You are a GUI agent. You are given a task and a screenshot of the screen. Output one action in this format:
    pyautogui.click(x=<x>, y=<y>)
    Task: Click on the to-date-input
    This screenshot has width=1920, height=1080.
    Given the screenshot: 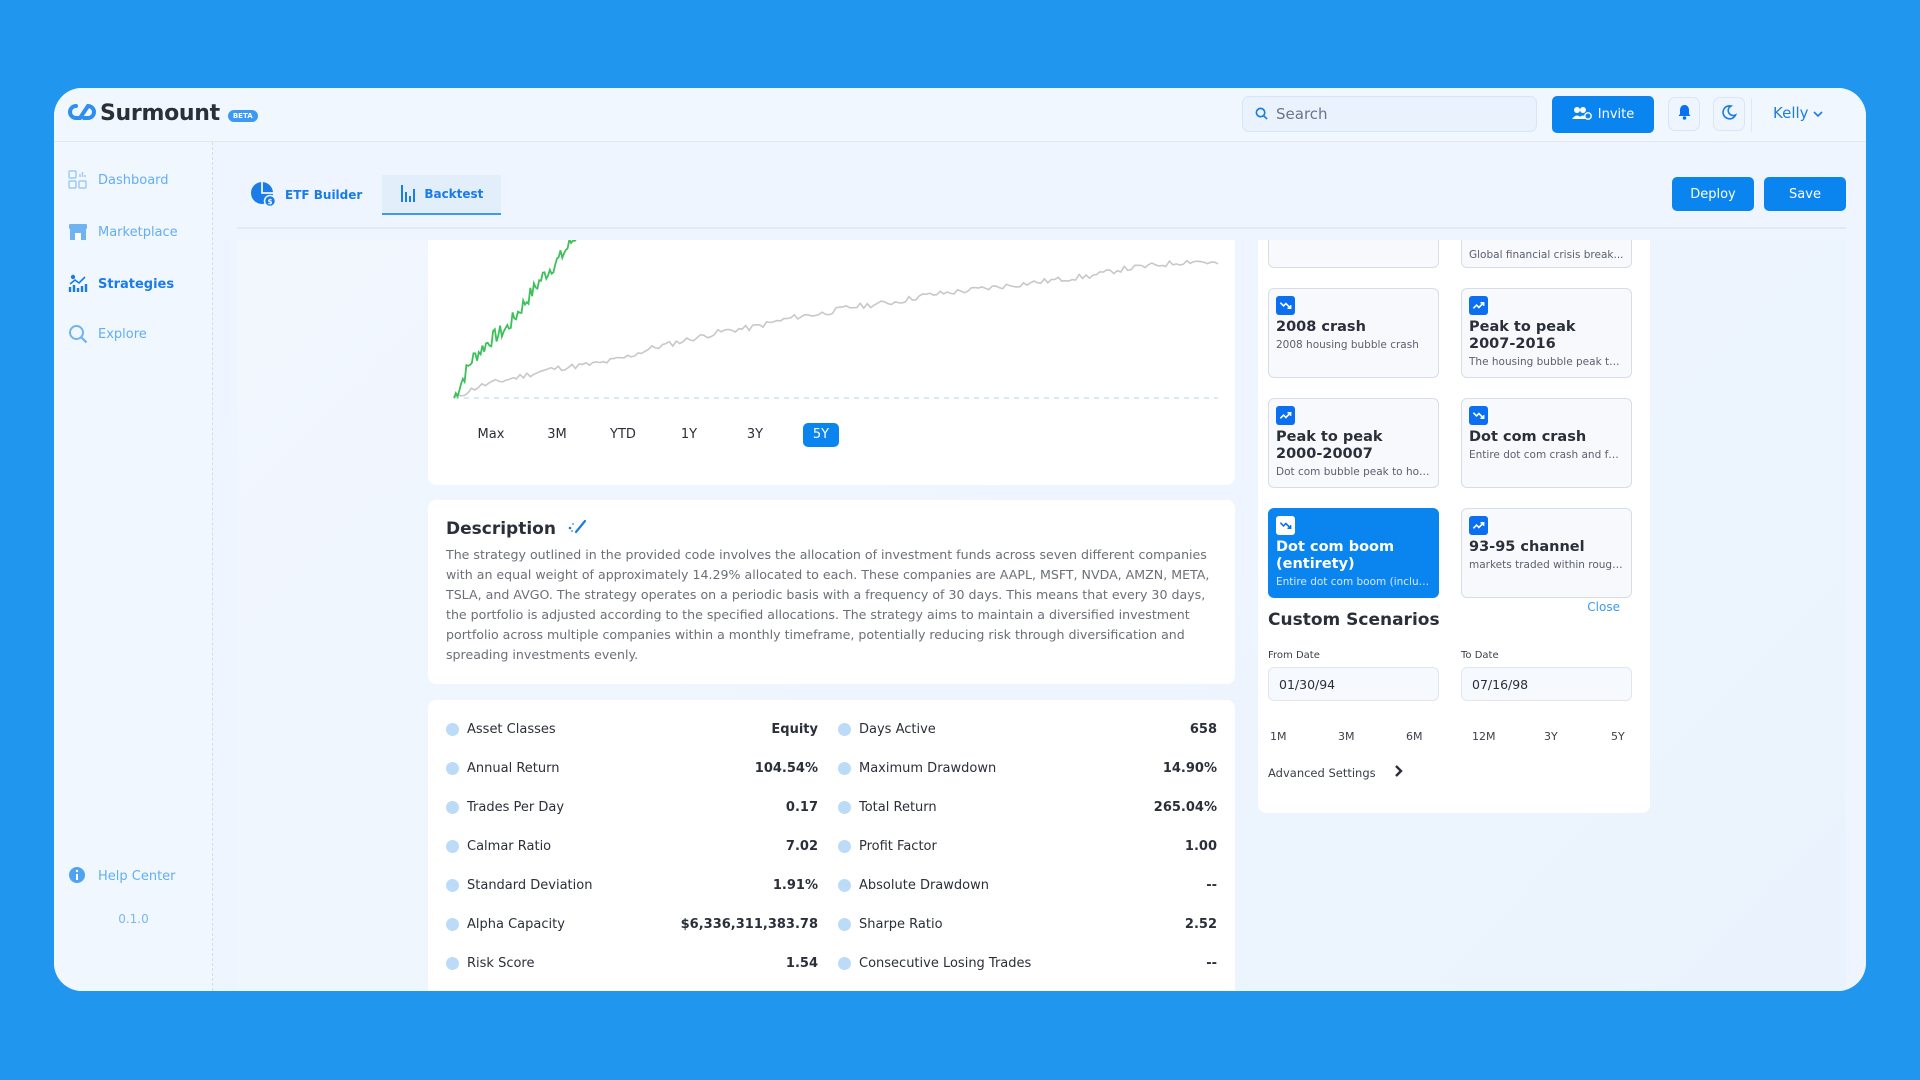 What is the action you would take?
    pyautogui.click(x=1546, y=684)
    